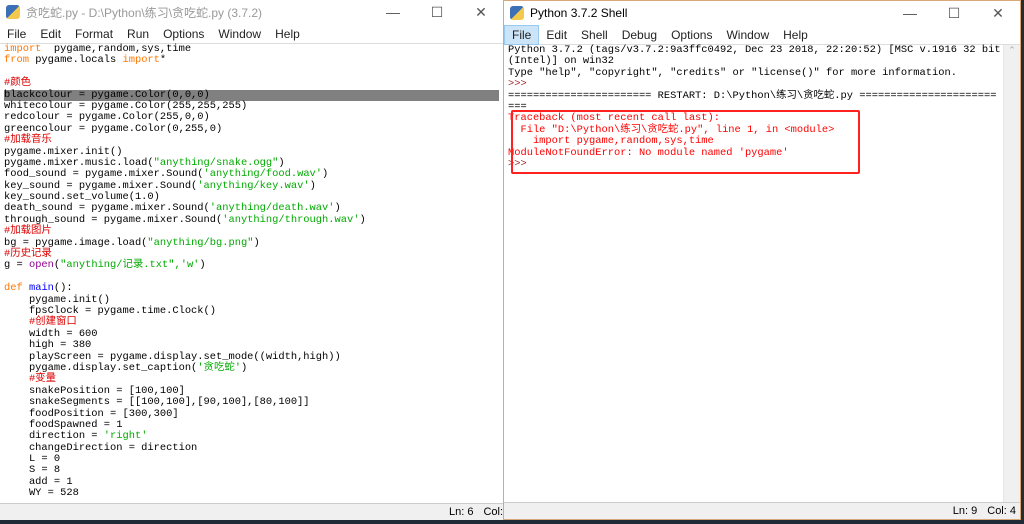 This screenshot has width=1024, height=524. What do you see at coordinates (251, 60) in the screenshot?
I see `code-line: from pygame.locals import*` at bounding box center [251, 60].